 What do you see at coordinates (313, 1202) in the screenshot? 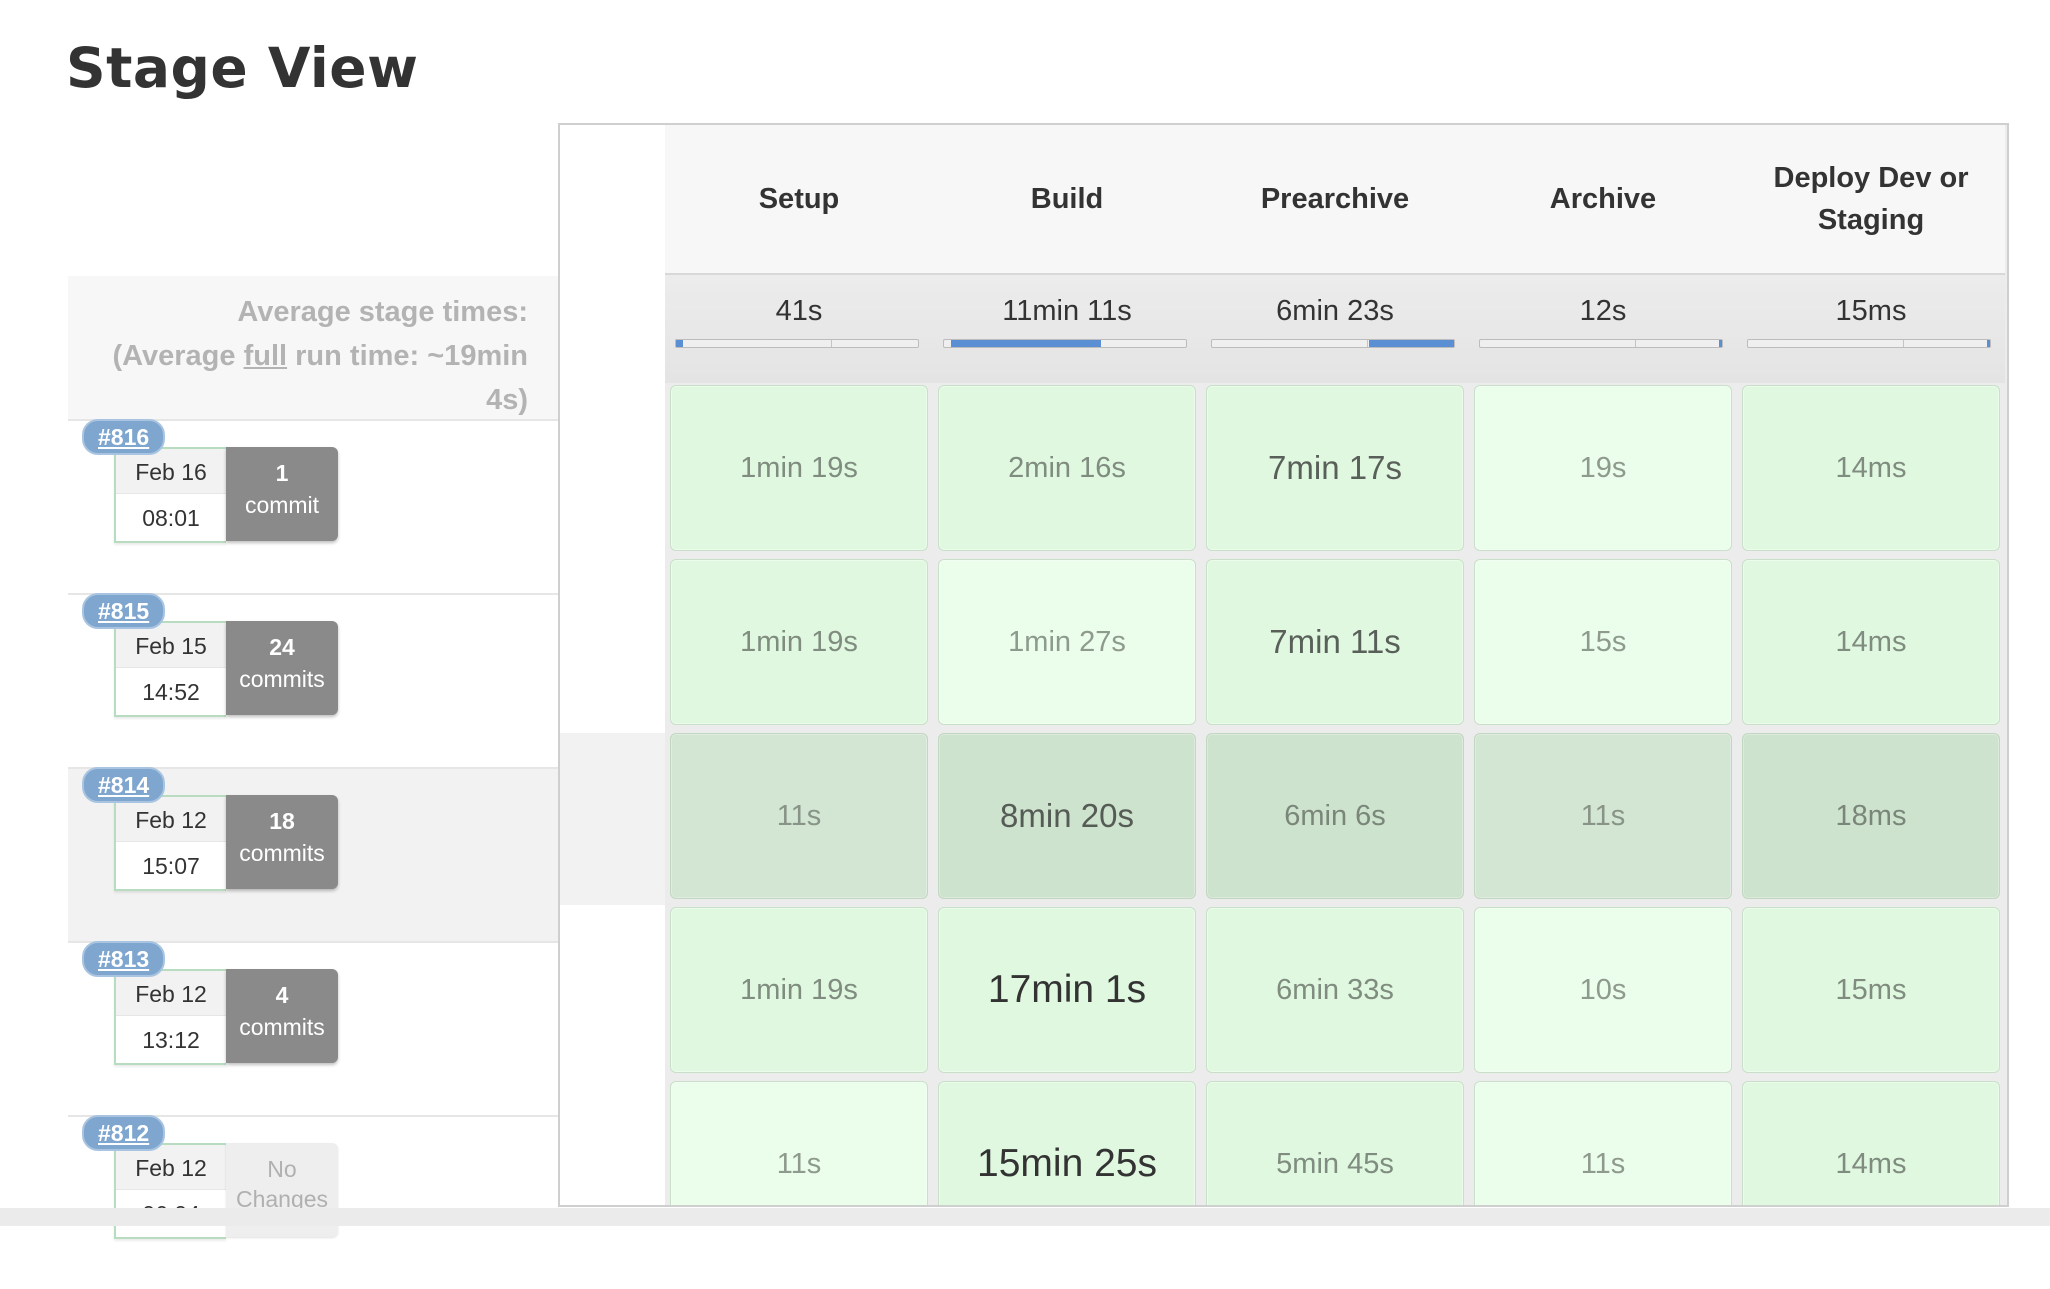
I see `build-row: #812 Feb 12 06:04 No Changes` at bounding box center [313, 1202].